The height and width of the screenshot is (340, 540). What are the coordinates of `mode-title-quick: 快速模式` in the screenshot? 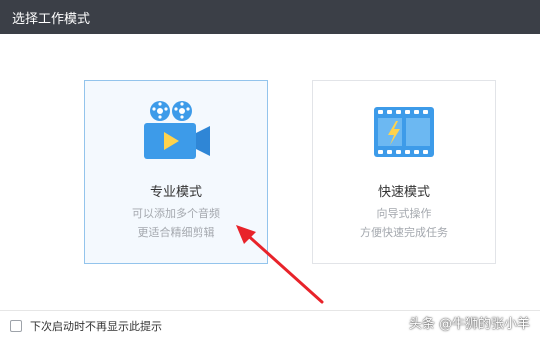 It's located at (403, 192).